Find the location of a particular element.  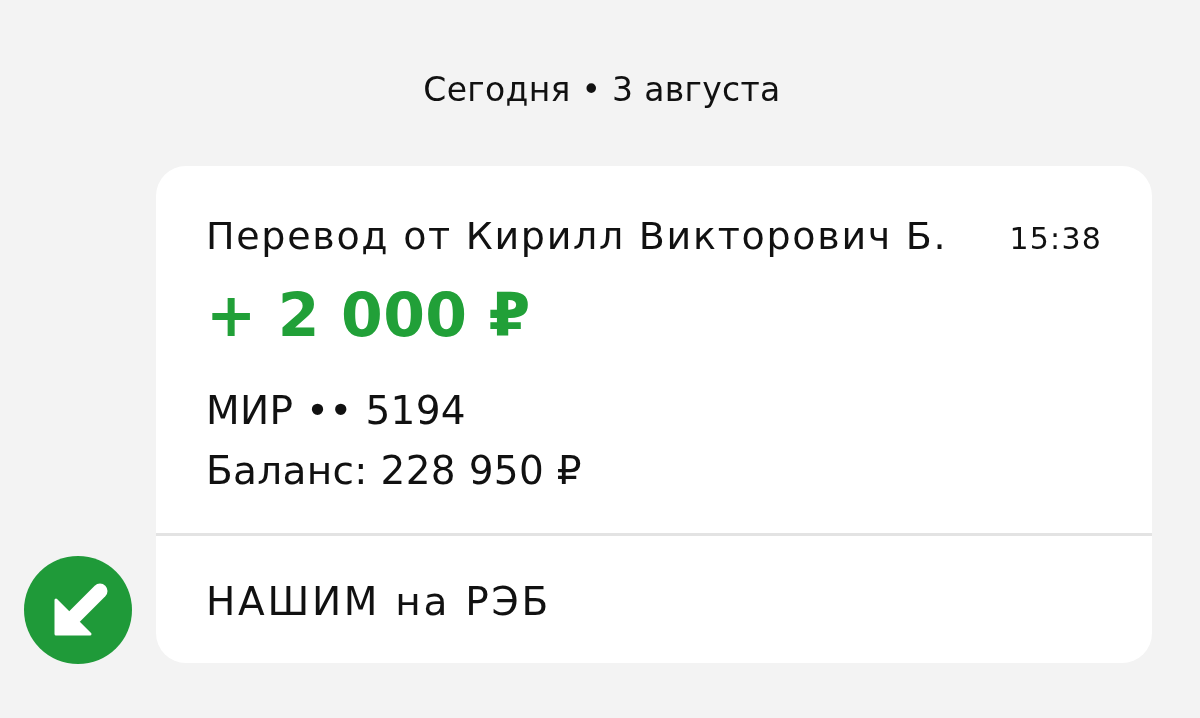

card-number: МИР •• 5194 is located at coordinates (336, 411).